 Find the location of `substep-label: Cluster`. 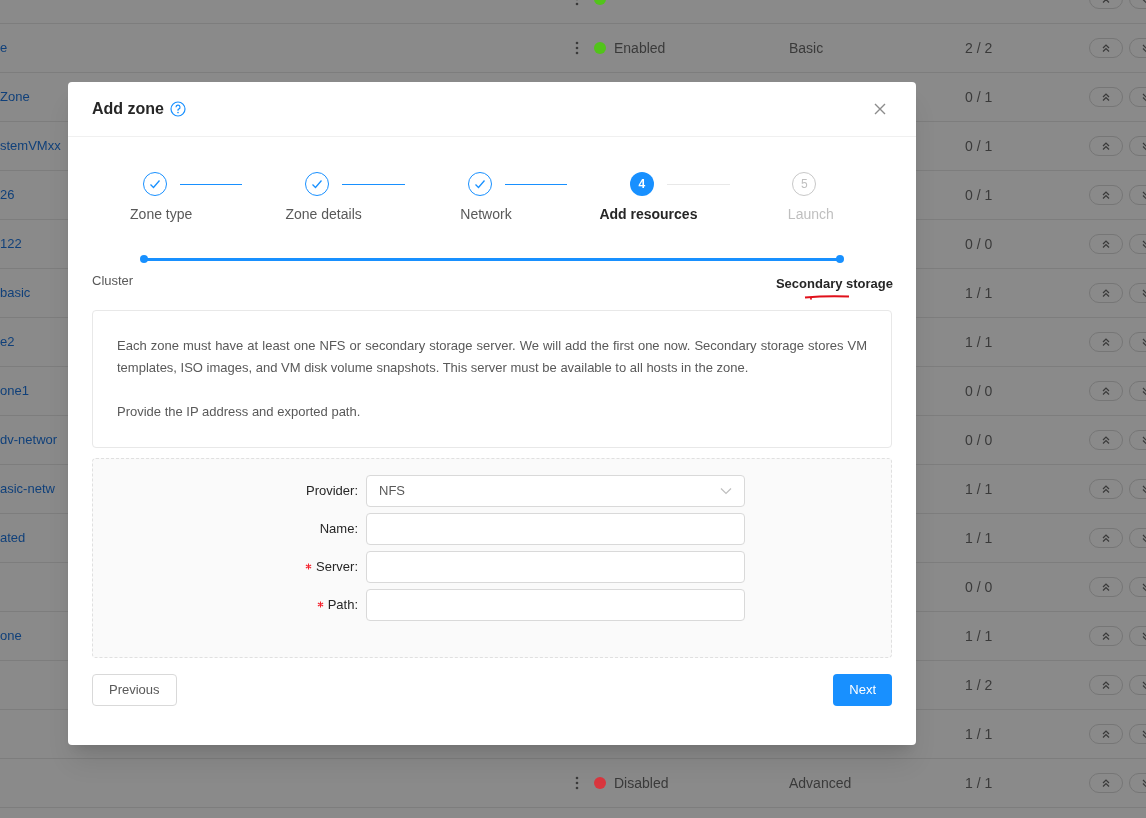

substep-label: Cluster is located at coordinates (113, 281).